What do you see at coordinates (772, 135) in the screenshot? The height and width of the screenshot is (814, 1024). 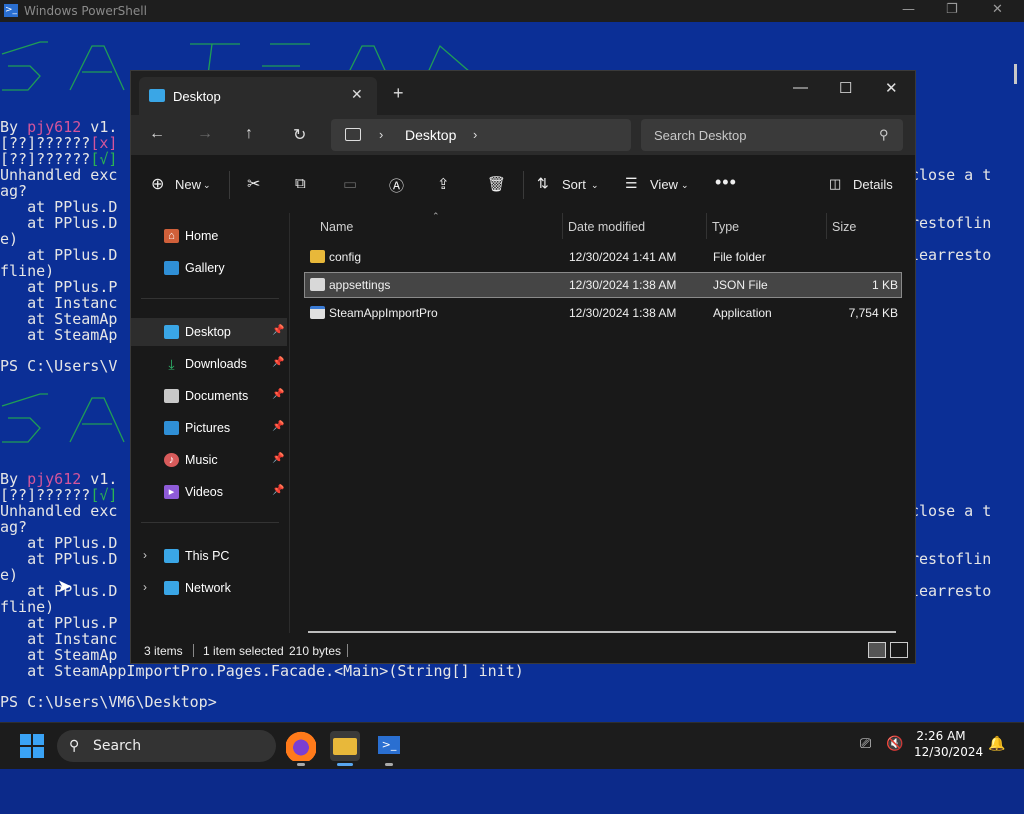 I see `search-input: Search Desktop ⚲` at bounding box center [772, 135].